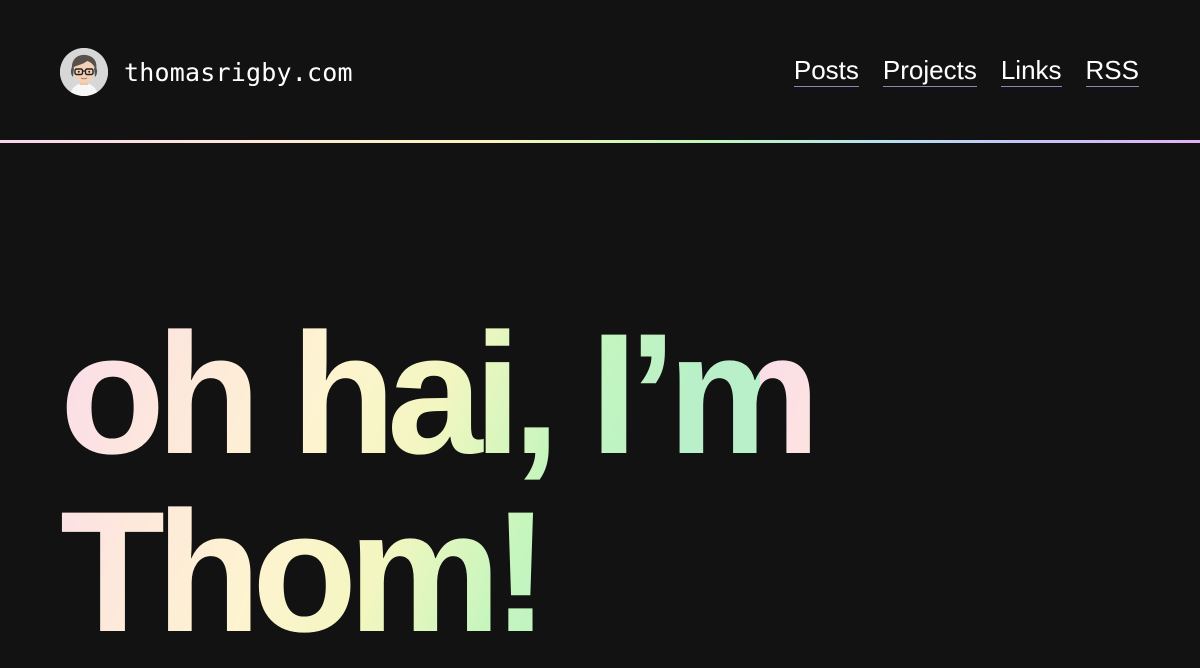  What do you see at coordinates (238, 72) in the screenshot?
I see `site-name: thomasrigby.com` at bounding box center [238, 72].